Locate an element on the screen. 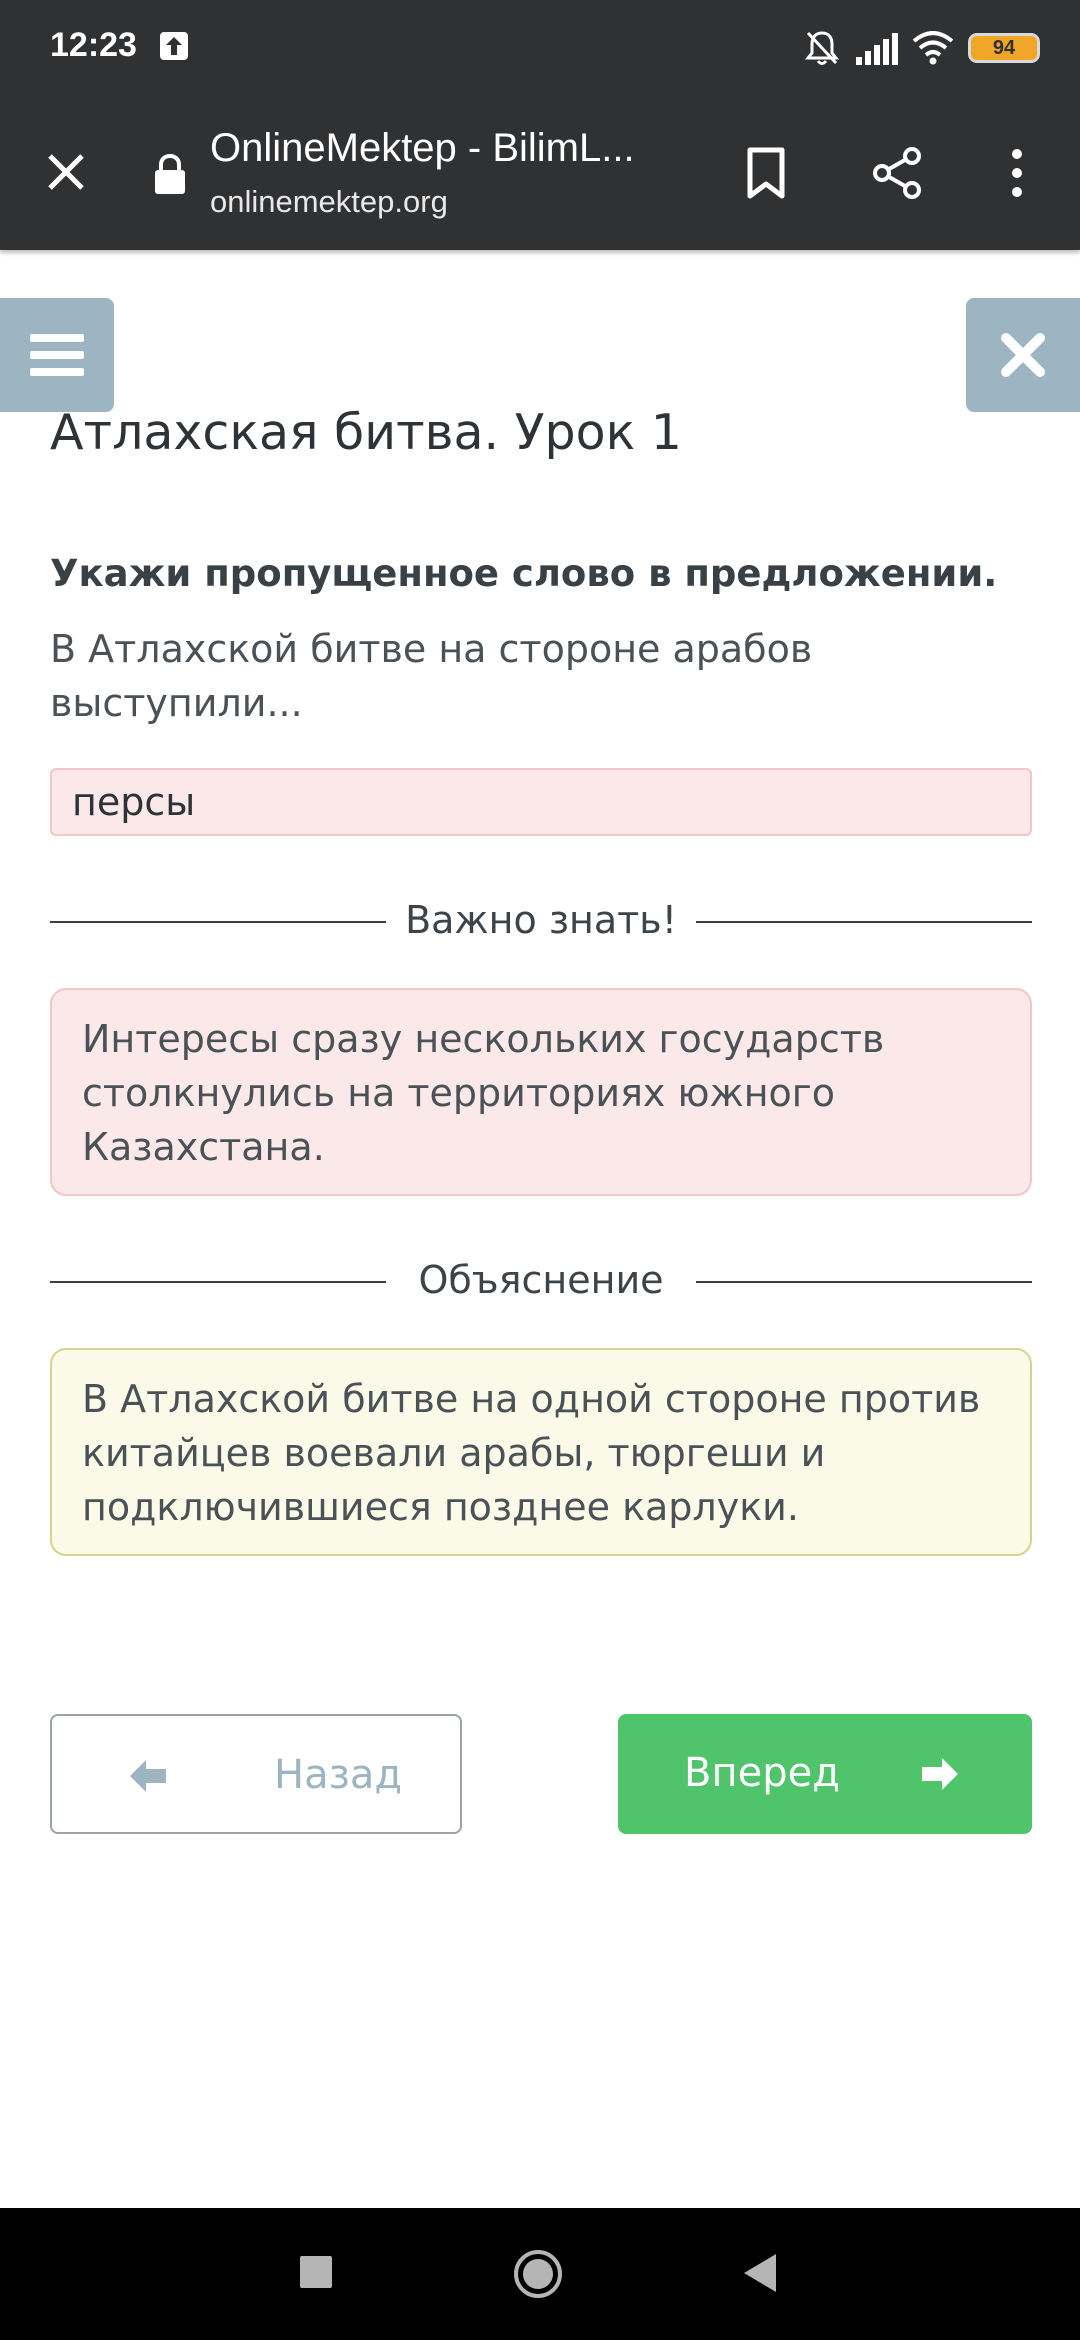 The image size is (1080, 2340). signal-icon is located at coordinates (877, 49).